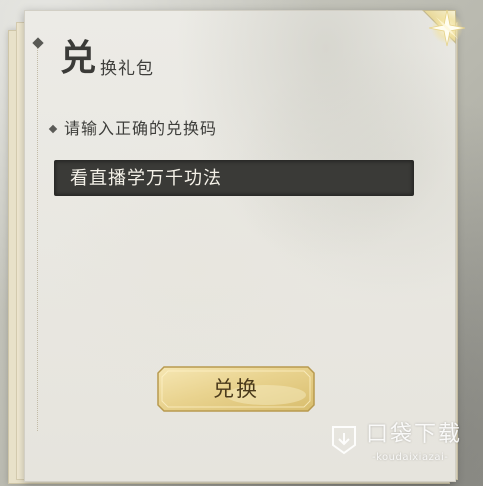 This screenshot has width=483, height=486. I want to click on watermark-title: 口袋下载, so click(414, 434).